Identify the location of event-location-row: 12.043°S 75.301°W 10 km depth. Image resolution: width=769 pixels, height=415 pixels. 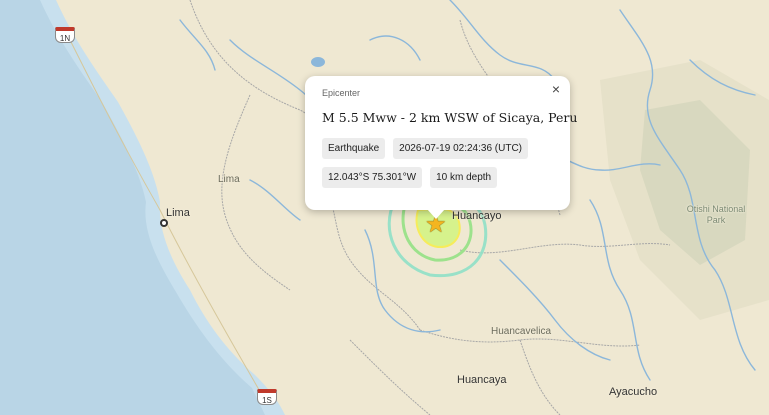
(438, 177).